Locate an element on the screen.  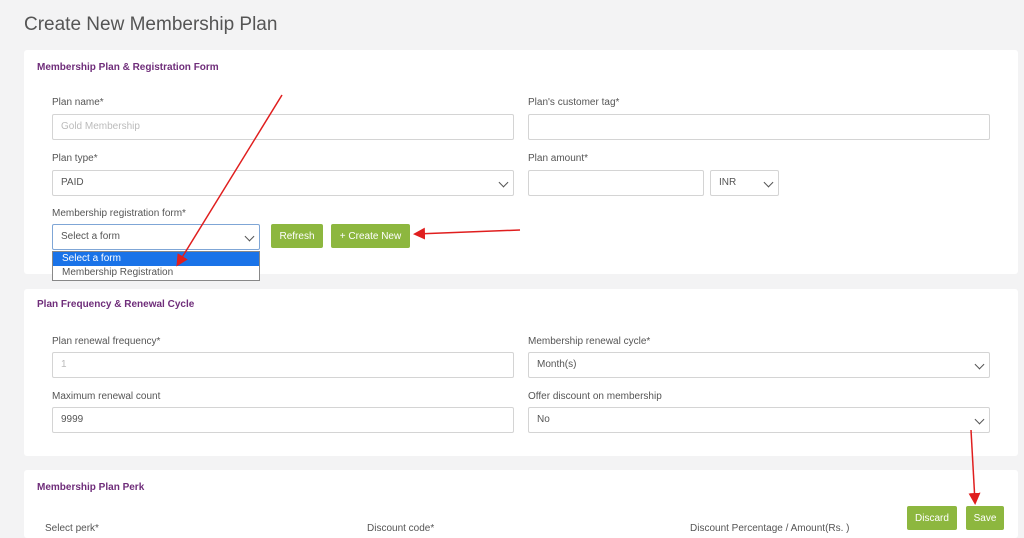
renewal-cycle-value: Month(s) is located at coordinates (557, 364).